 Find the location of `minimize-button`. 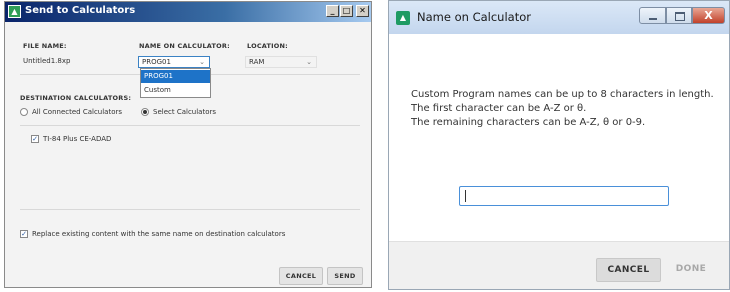

minimize-button is located at coordinates (652, 15).